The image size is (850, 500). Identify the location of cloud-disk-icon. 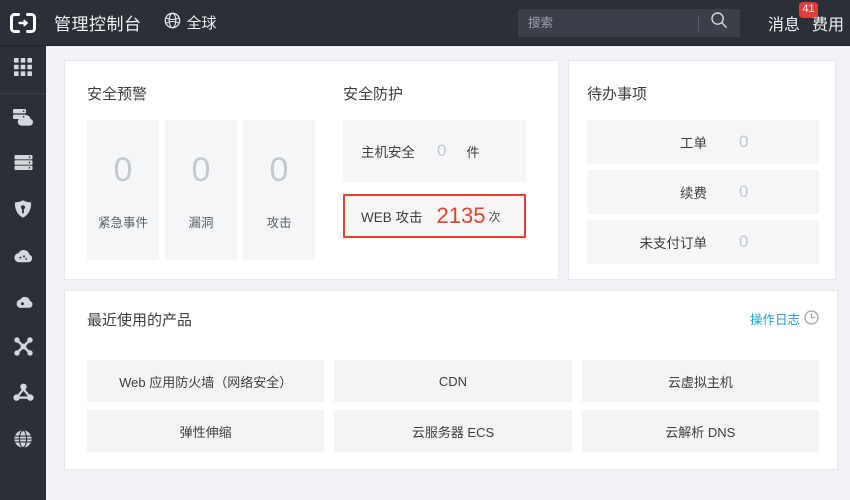
(23, 303).